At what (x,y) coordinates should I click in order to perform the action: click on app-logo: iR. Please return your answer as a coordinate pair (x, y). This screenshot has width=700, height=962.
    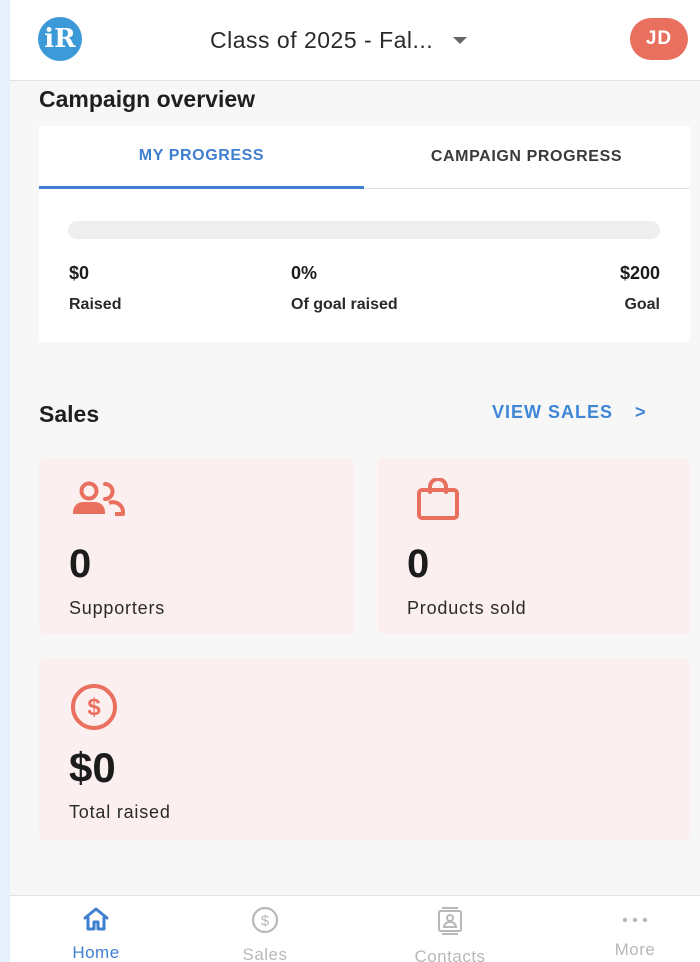
    Looking at the image, I should click on (60, 39).